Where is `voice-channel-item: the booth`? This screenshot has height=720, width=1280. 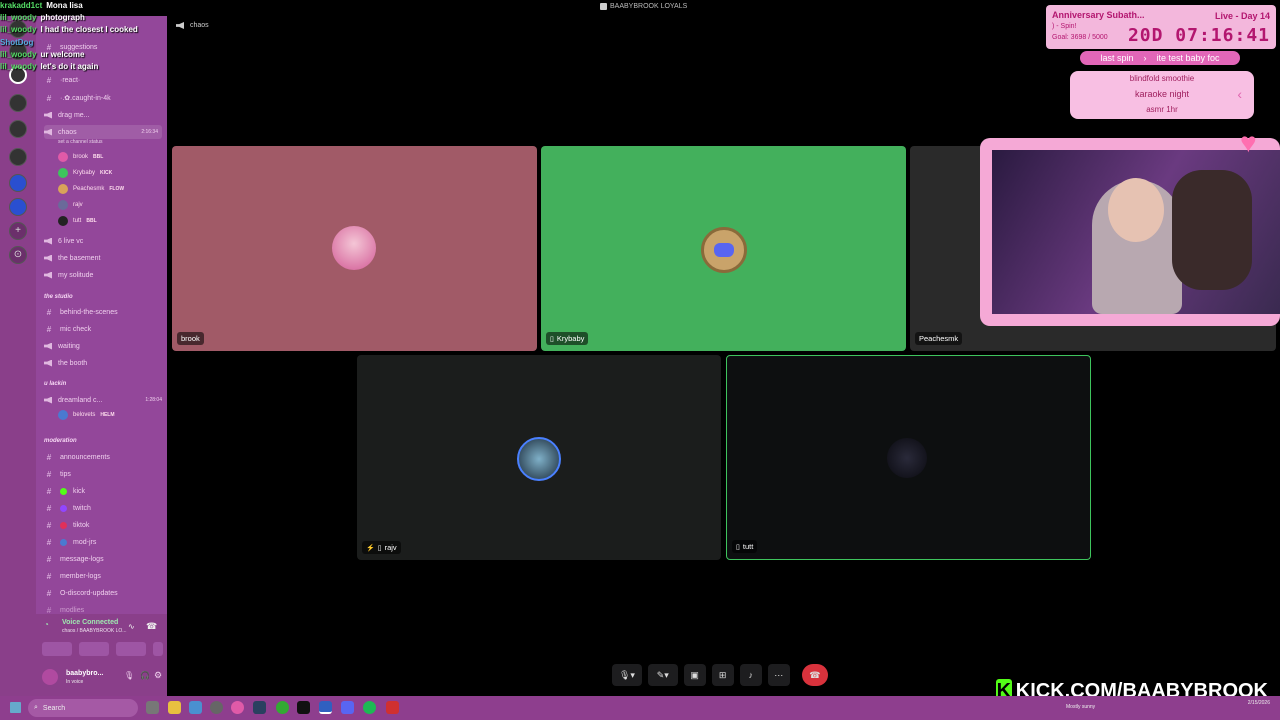
voice-channel-item: the booth is located at coordinates (65, 363).